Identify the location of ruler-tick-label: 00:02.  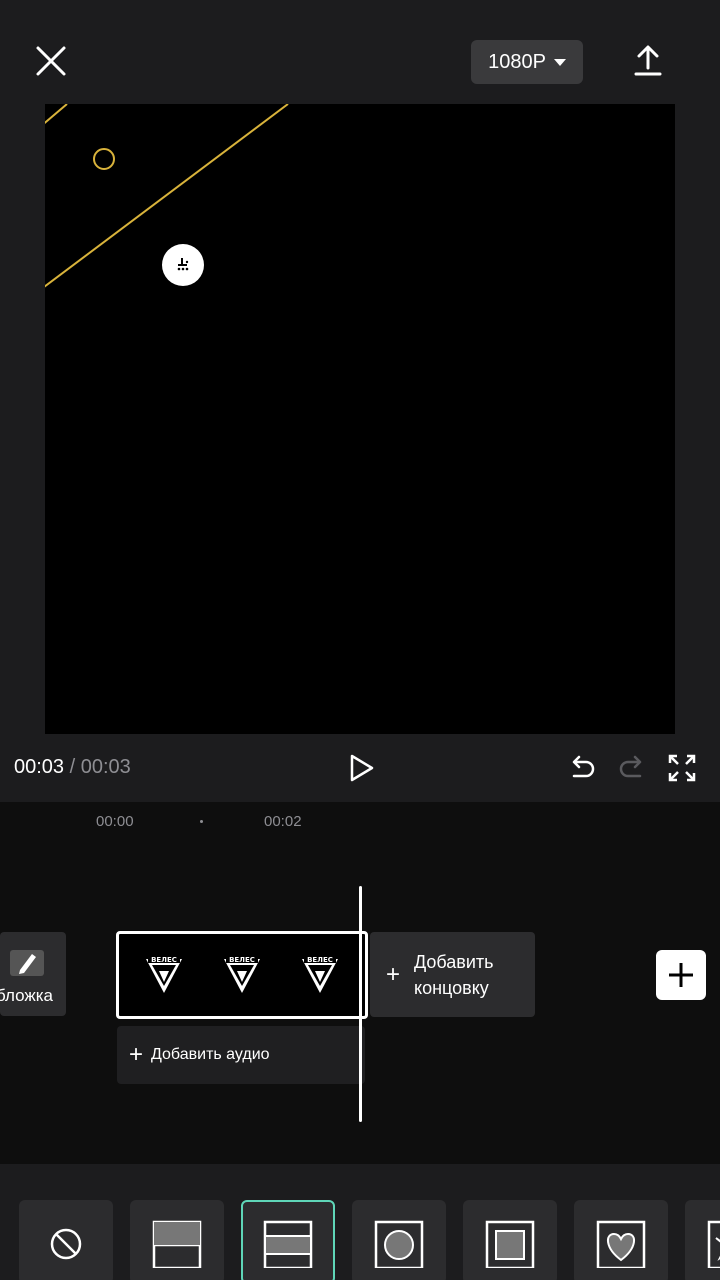
(283, 821).